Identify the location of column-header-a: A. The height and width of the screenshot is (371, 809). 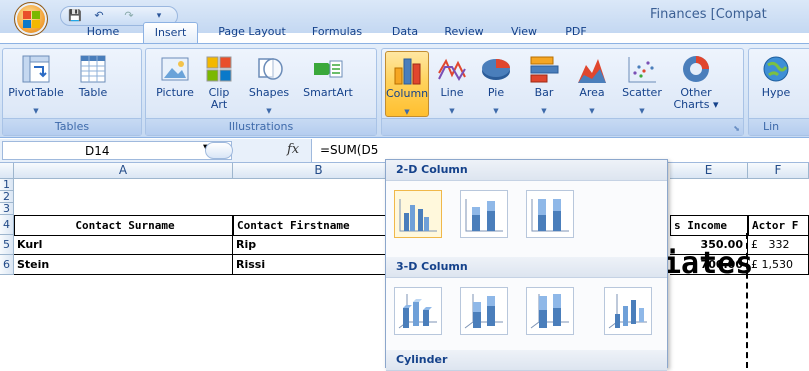
(123, 171).